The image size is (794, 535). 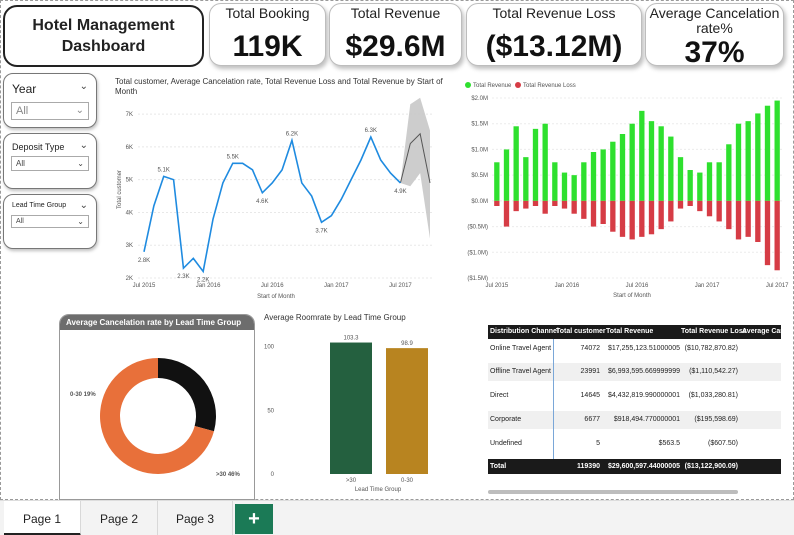 What do you see at coordinates (707, 286) in the screenshot?
I see `x-tick-label: Jan 2017` at bounding box center [707, 286].